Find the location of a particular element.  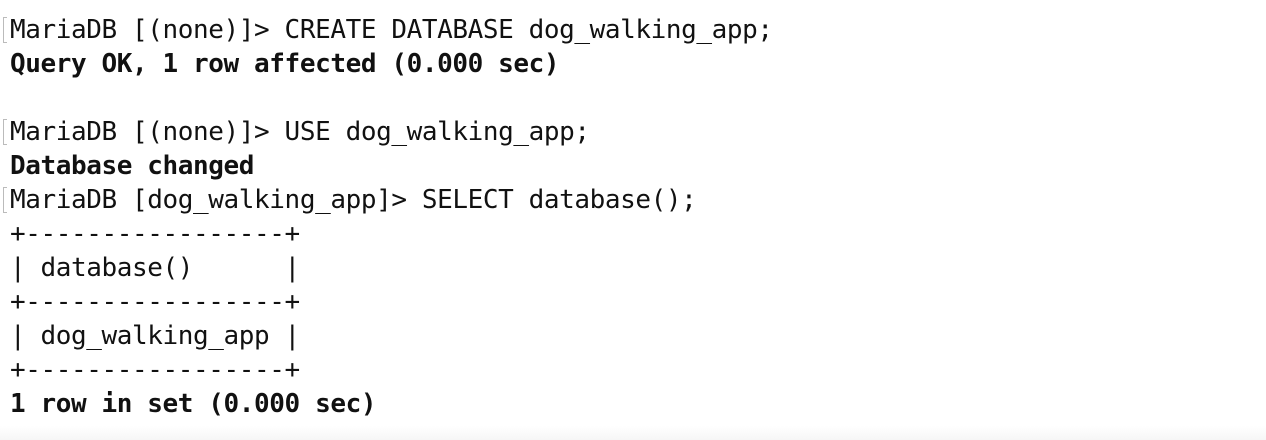

prompt-line-use-database: MariaDB [(none)]> USE dog_walking_app; is located at coordinates (300, 132).